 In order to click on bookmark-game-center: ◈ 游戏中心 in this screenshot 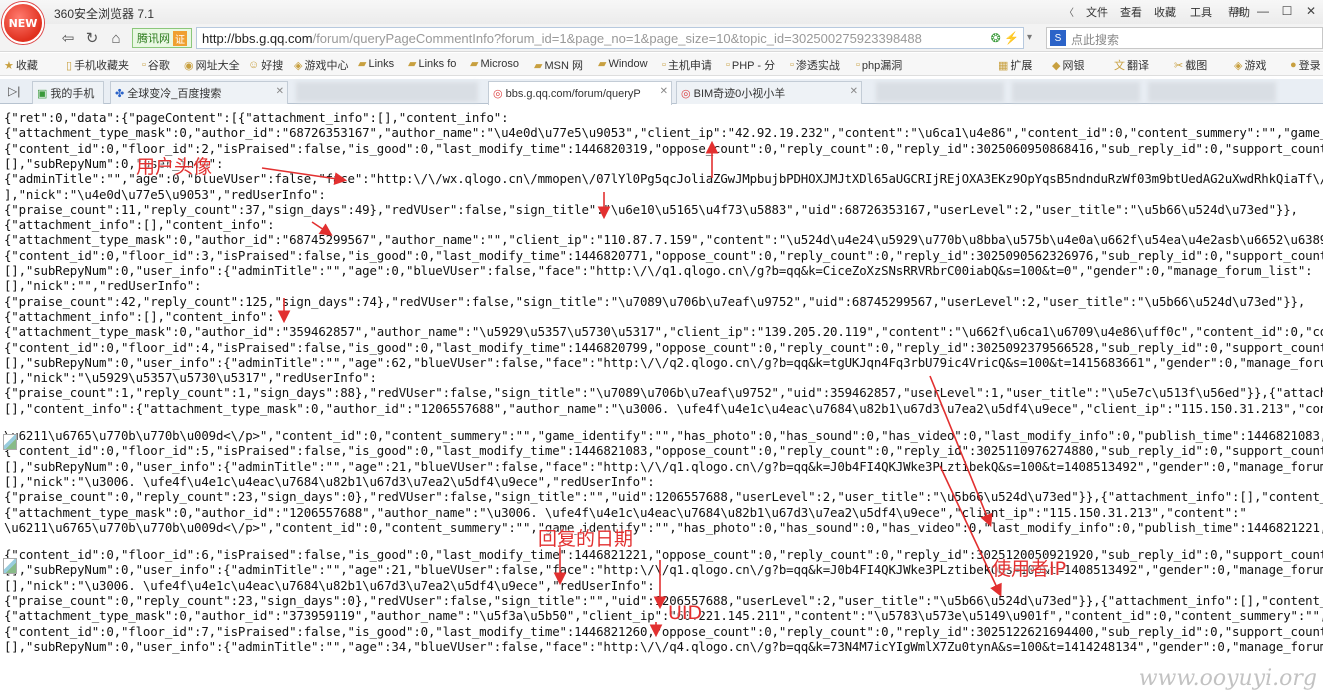, I will do `click(321, 65)`.